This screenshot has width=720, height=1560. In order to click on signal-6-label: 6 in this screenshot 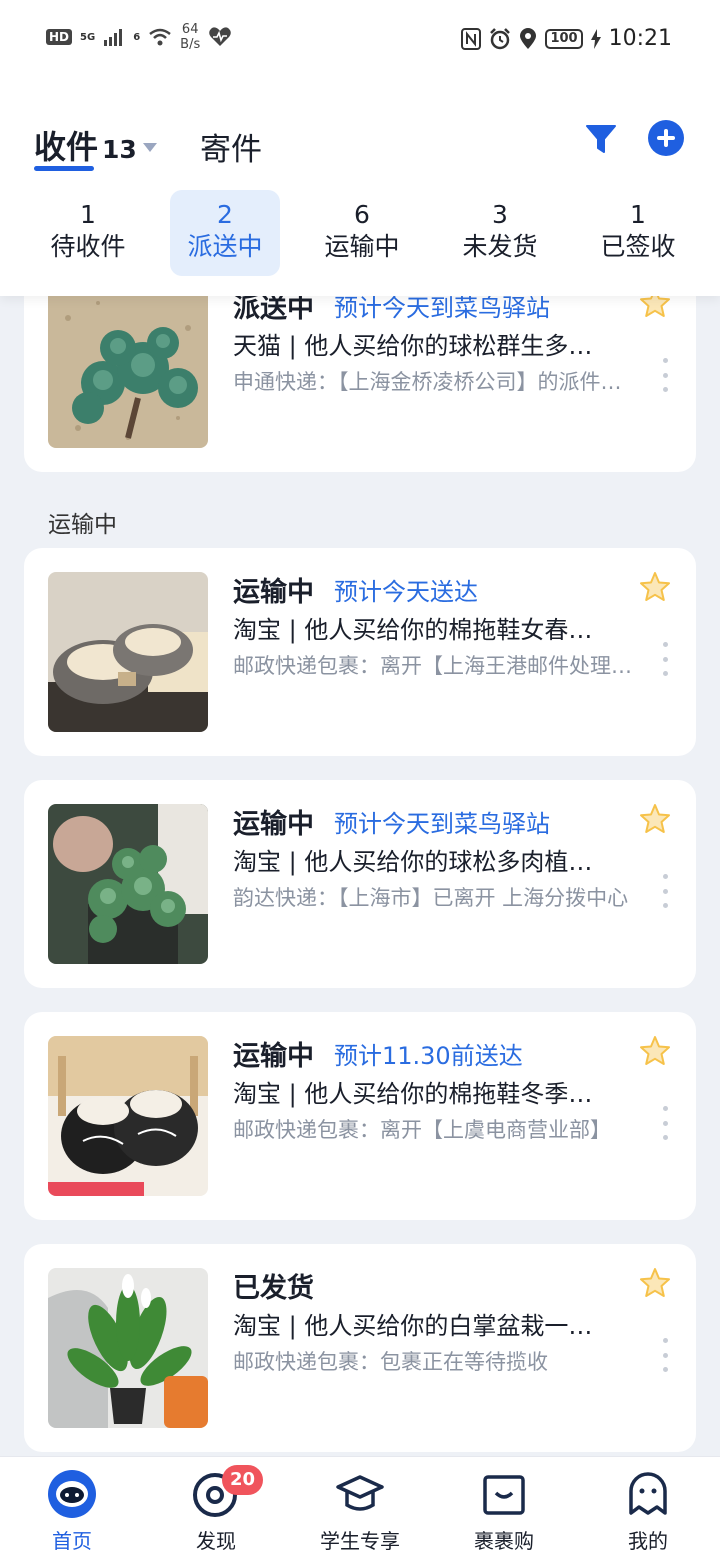, I will do `click(137, 37)`.